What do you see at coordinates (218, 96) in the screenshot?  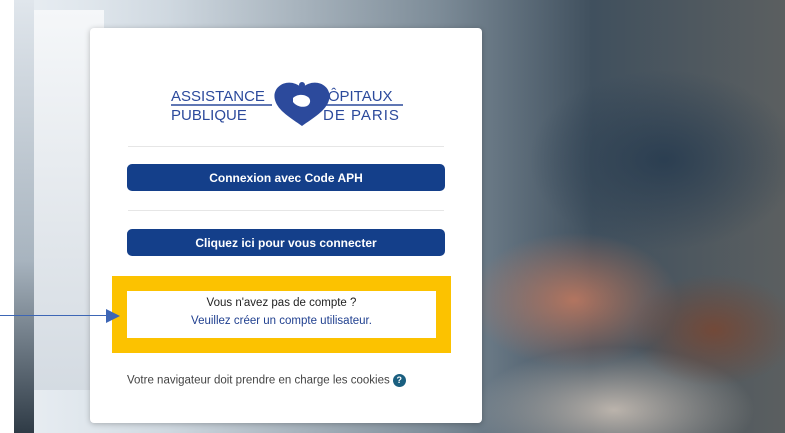 I see `logo-text-assistance: ASSISTANCE` at bounding box center [218, 96].